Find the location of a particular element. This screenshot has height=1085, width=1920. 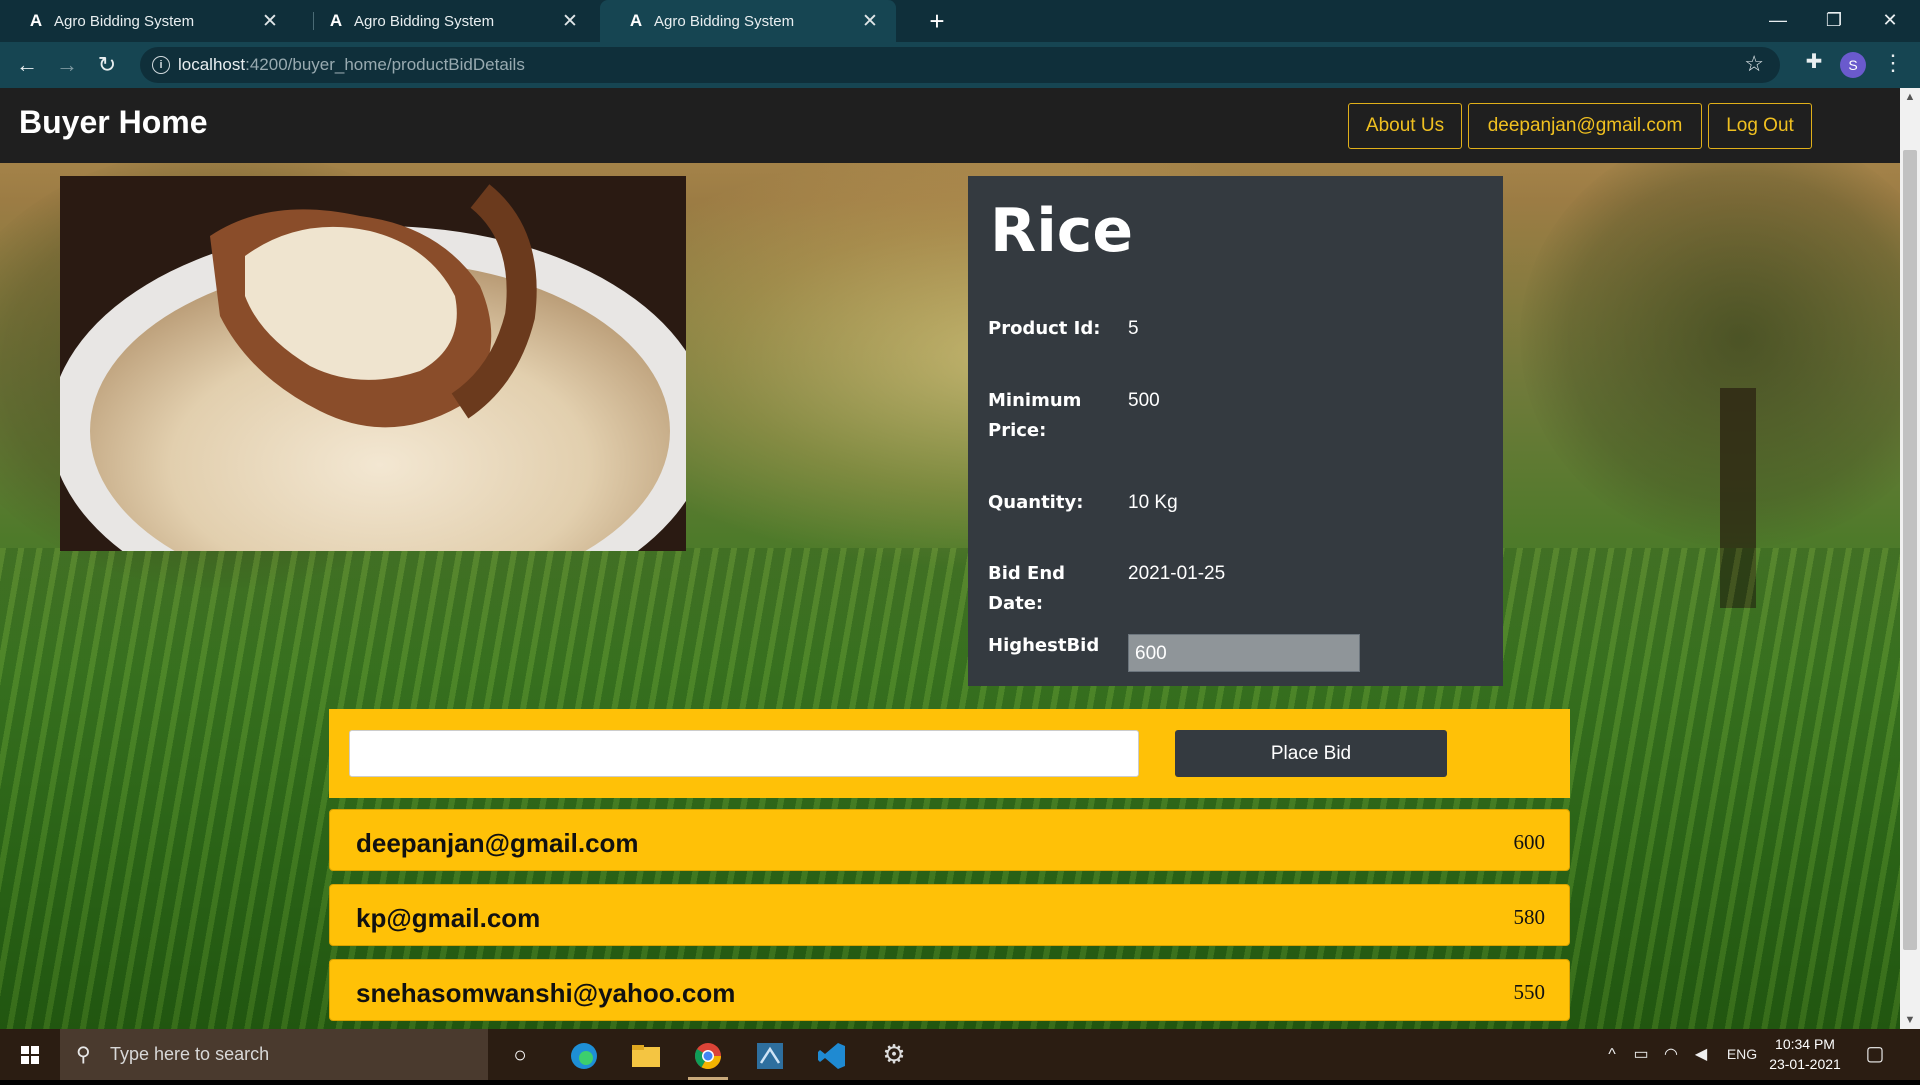

tray-chevron-up-icon: ^ is located at coordinates (1612, 1054).